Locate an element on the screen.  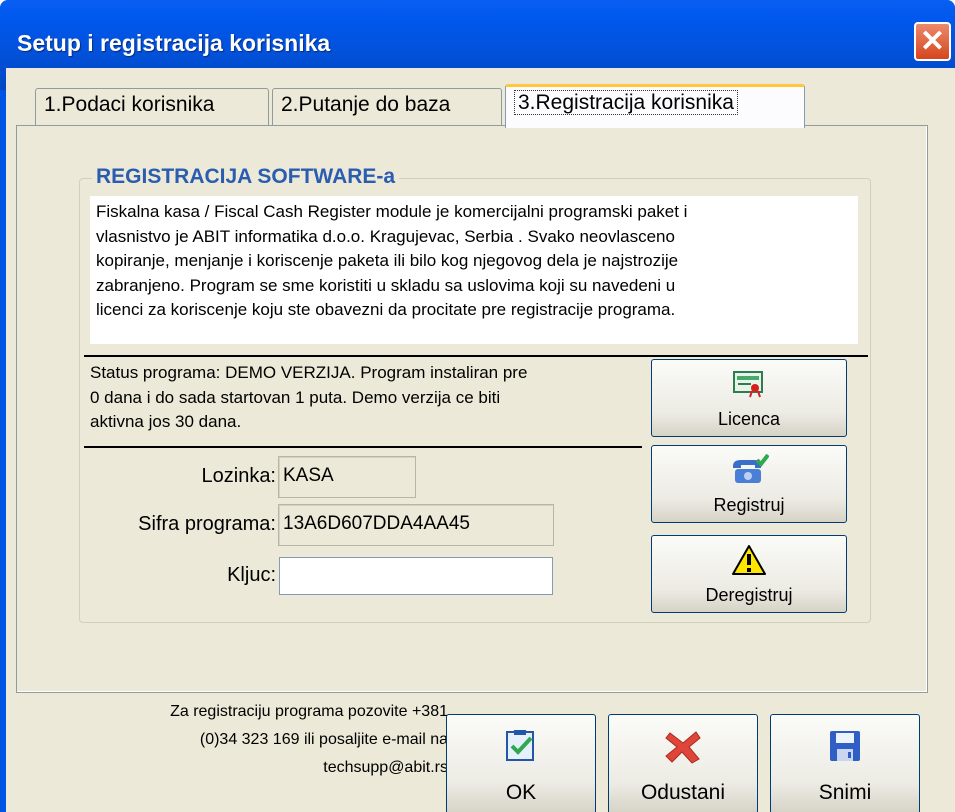
lozinka-label: Lozinka: is located at coordinates (239, 476).